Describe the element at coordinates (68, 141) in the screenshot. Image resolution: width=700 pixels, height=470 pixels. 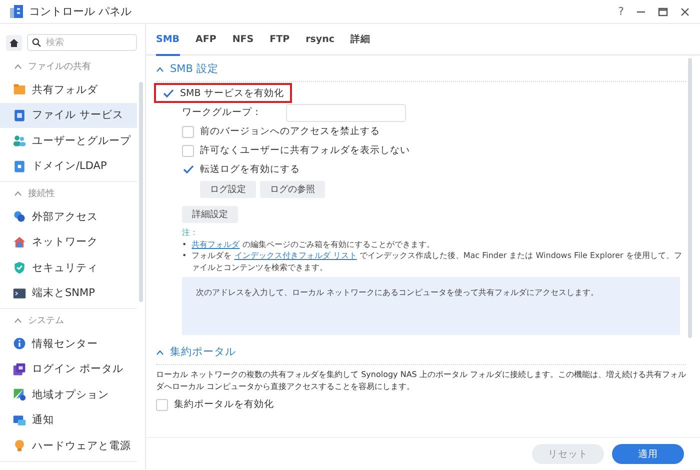
I see `sidebar-item: ユーザーとグループ` at that location.